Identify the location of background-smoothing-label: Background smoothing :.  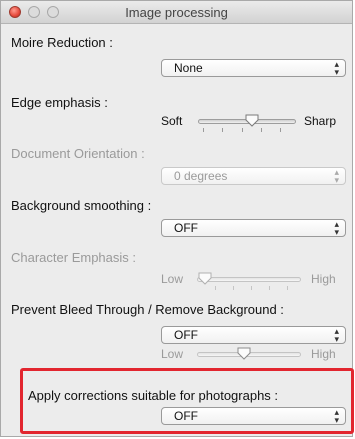
(81, 205).